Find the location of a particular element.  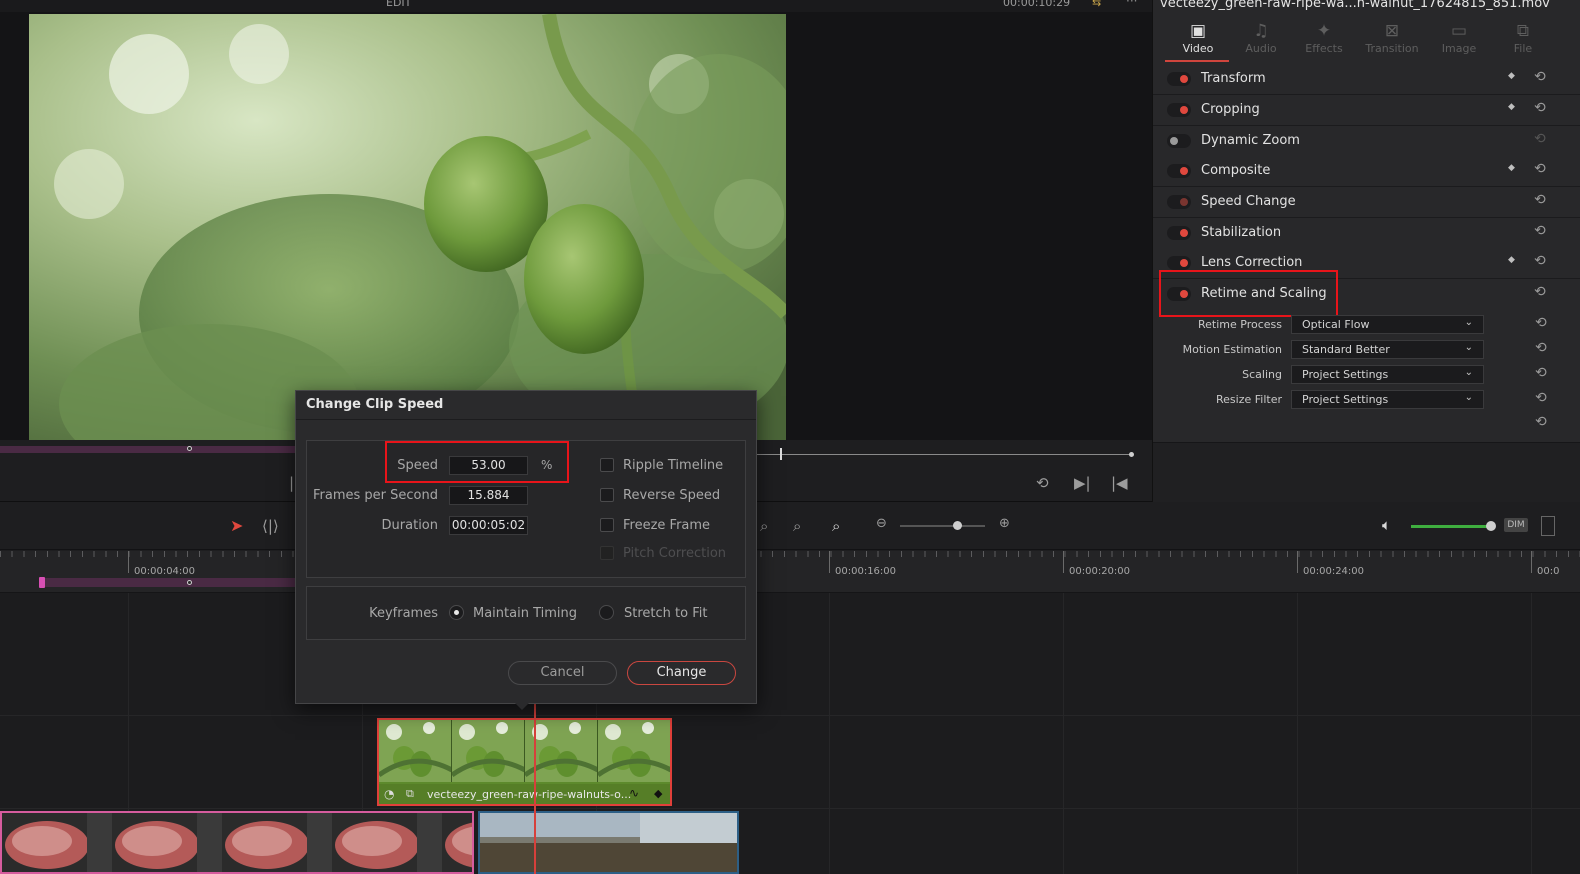

volume-slider-track is located at coordinates (1451, 526).